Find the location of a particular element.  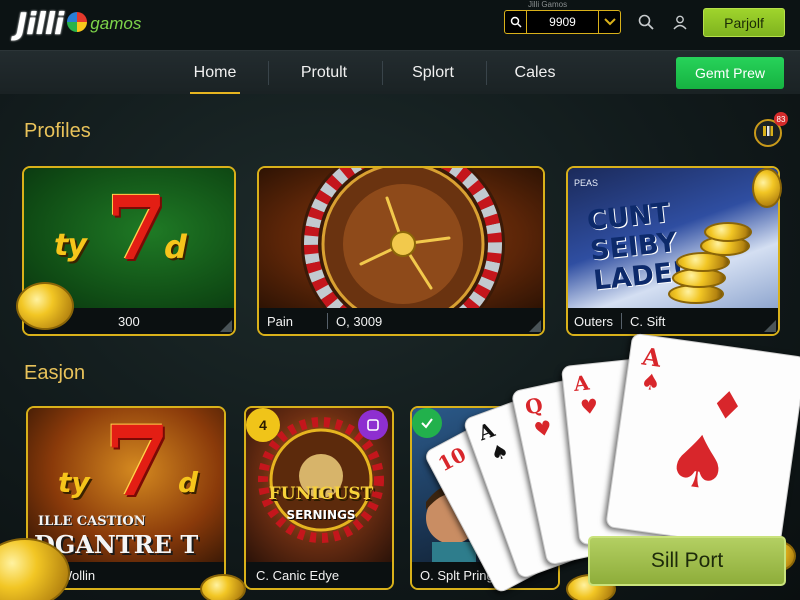

card-footer: Pain O, 3009 is located at coordinates (401, 321).